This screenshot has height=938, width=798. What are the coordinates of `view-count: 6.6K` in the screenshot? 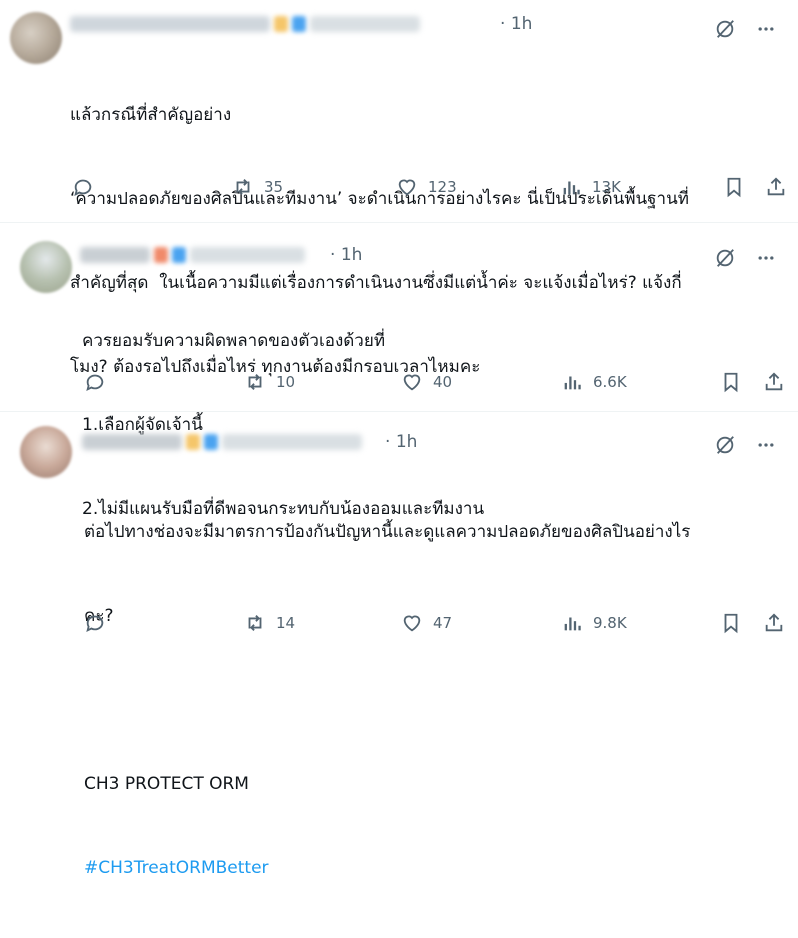 It's located at (610, 382).